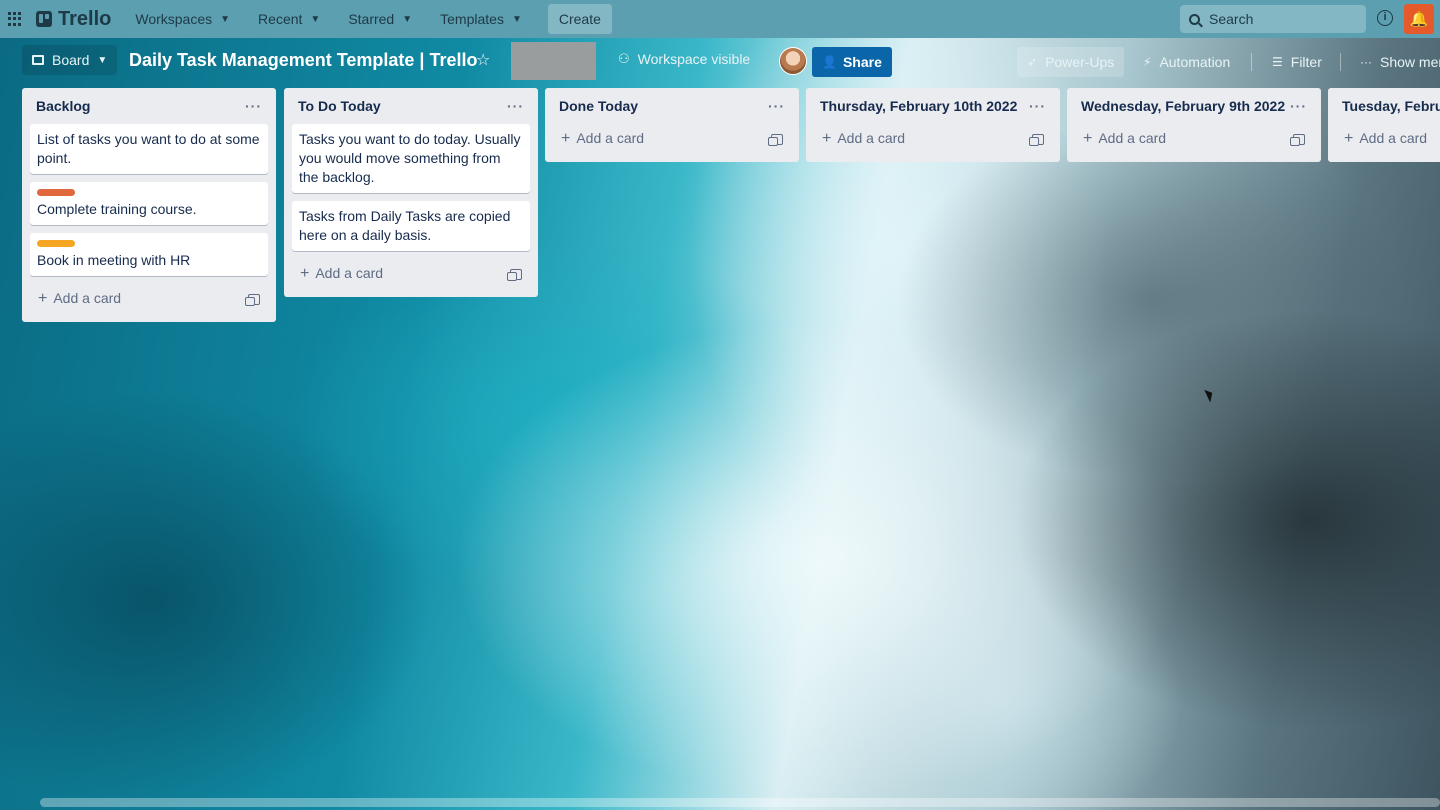 The image size is (1440, 810). I want to click on app-switcher-icon, so click(15, 19).